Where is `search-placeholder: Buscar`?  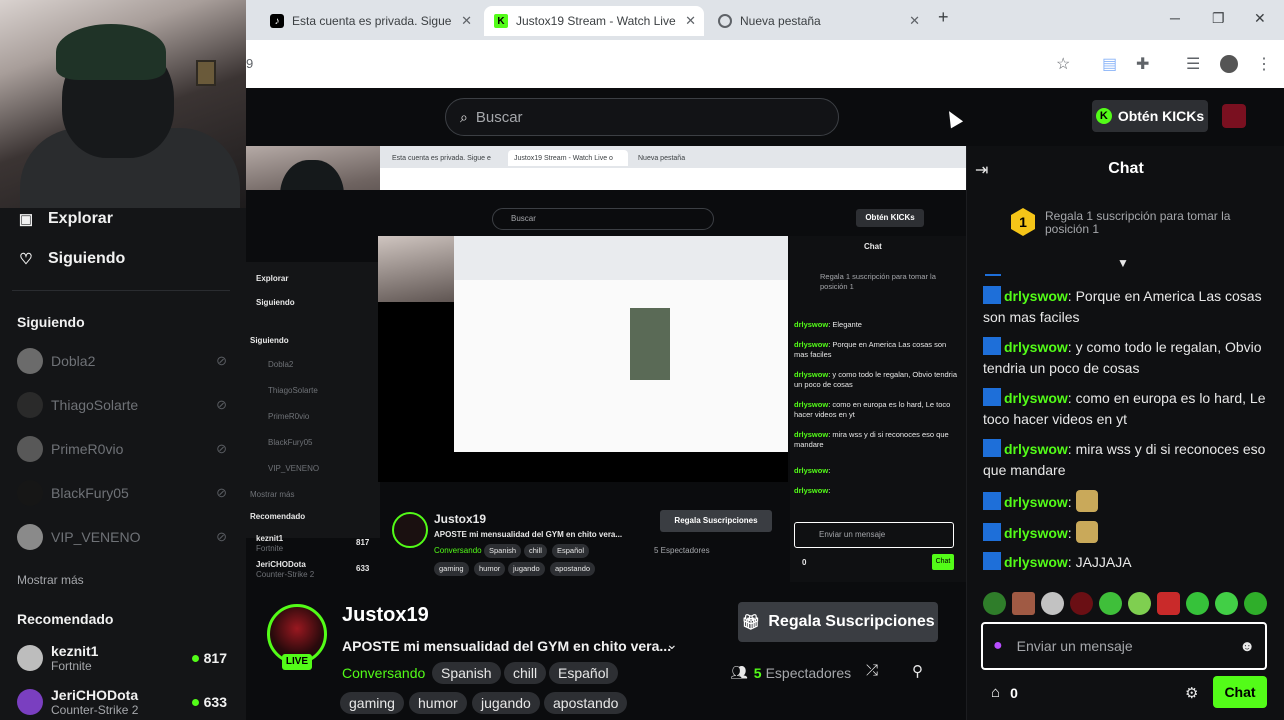
search-placeholder: Buscar is located at coordinates (499, 117).